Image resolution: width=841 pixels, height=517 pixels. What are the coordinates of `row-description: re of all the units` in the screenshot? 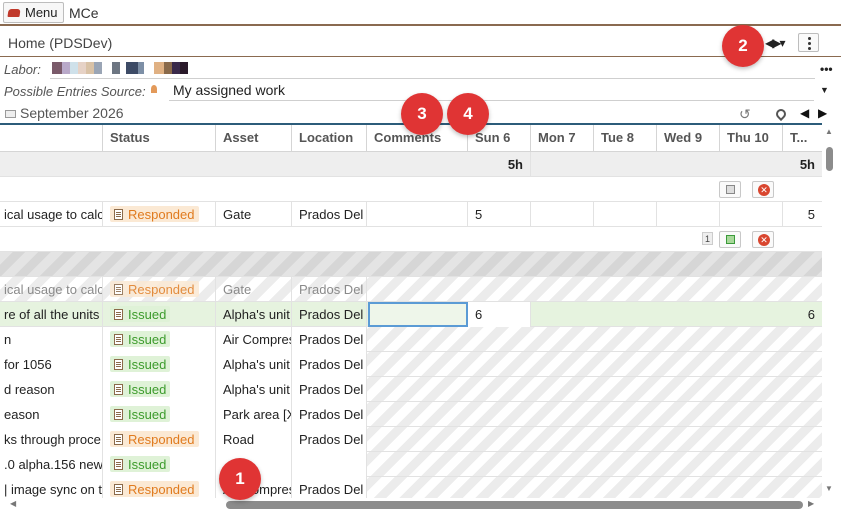 It's located at (51, 314).